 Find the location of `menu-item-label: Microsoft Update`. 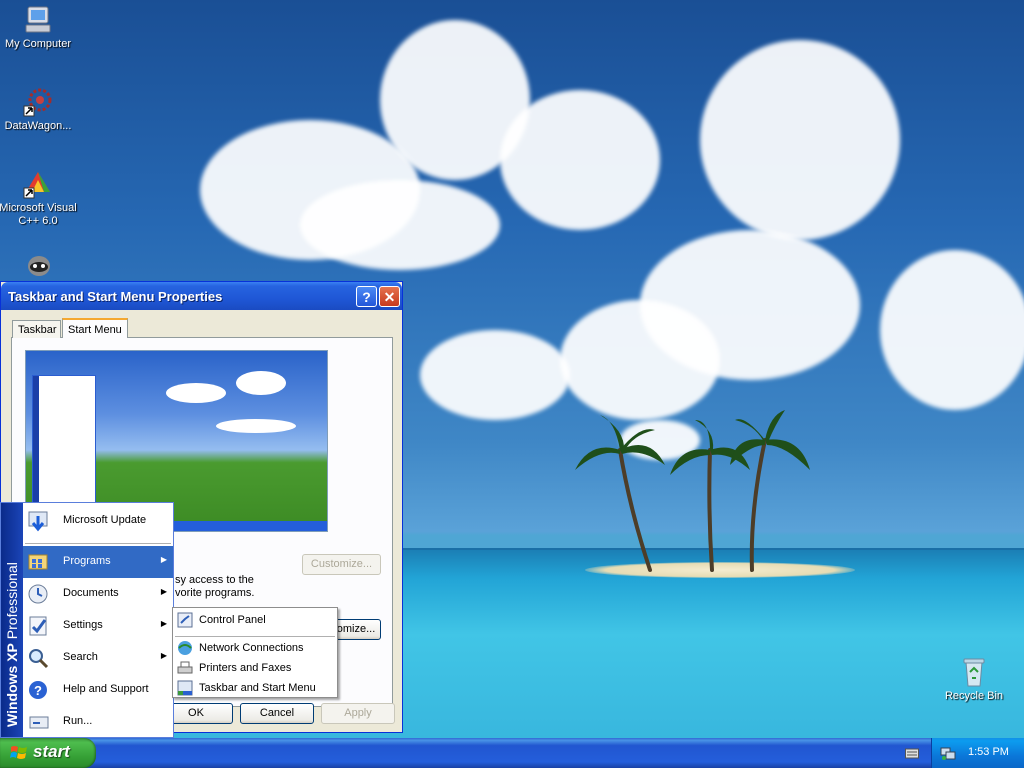

menu-item-label: Microsoft Update is located at coordinates (105, 520).